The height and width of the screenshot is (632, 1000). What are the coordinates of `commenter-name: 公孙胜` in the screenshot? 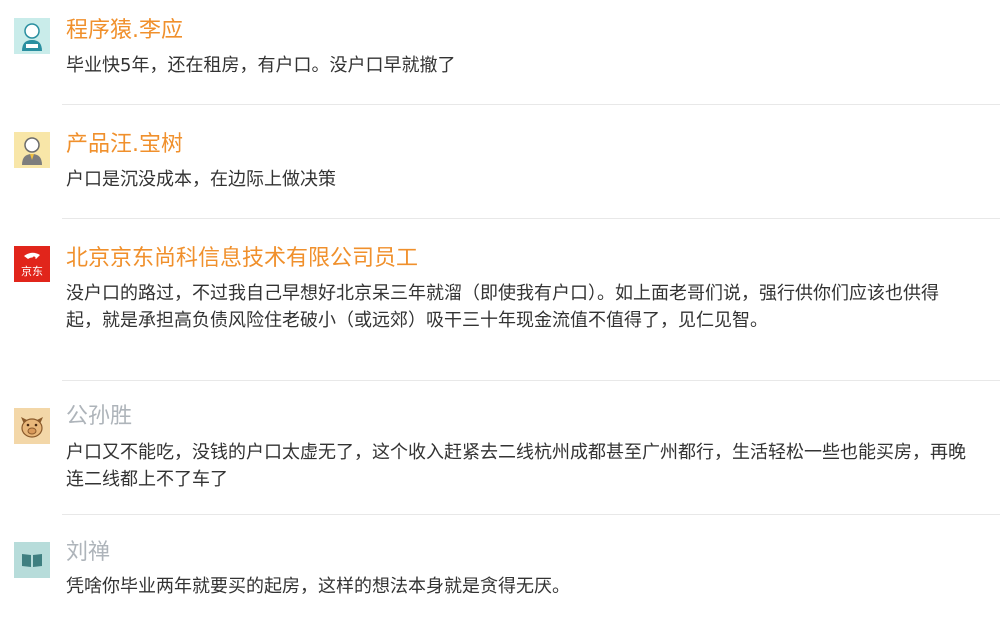 It's located at (99, 417).